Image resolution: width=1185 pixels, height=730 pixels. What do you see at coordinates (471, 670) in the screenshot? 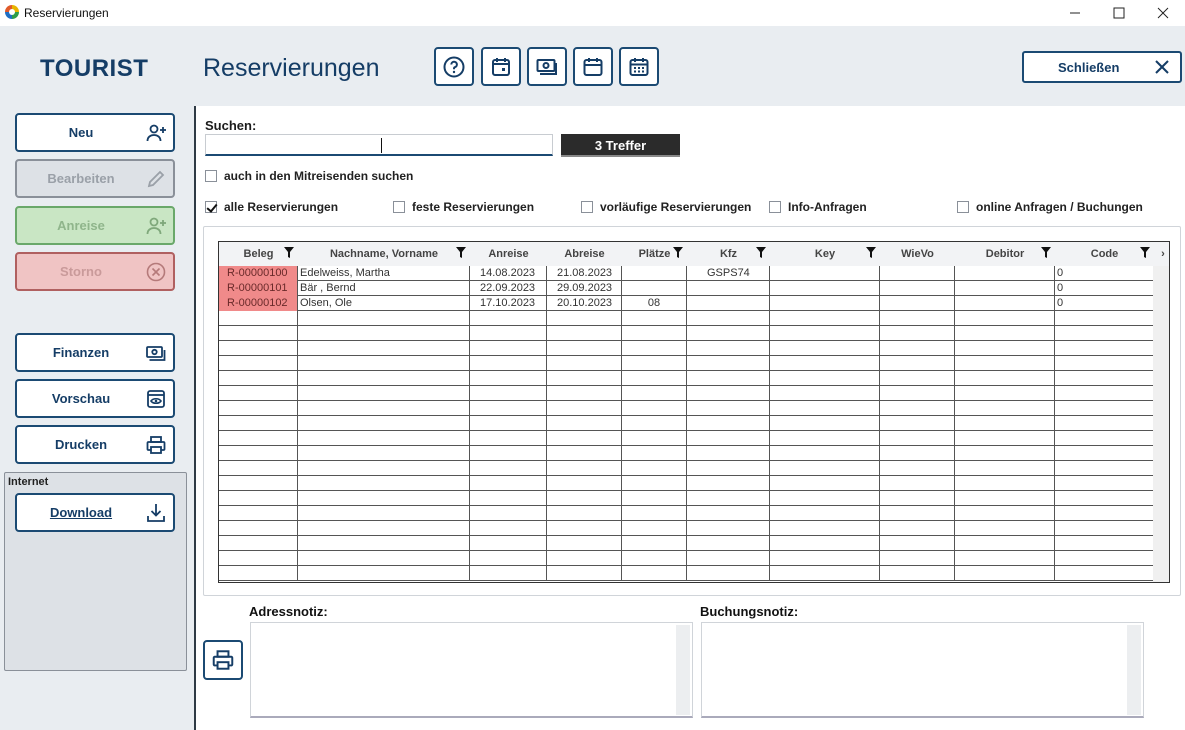
I see `adressnotiz-textarea` at bounding box center [471, 670].